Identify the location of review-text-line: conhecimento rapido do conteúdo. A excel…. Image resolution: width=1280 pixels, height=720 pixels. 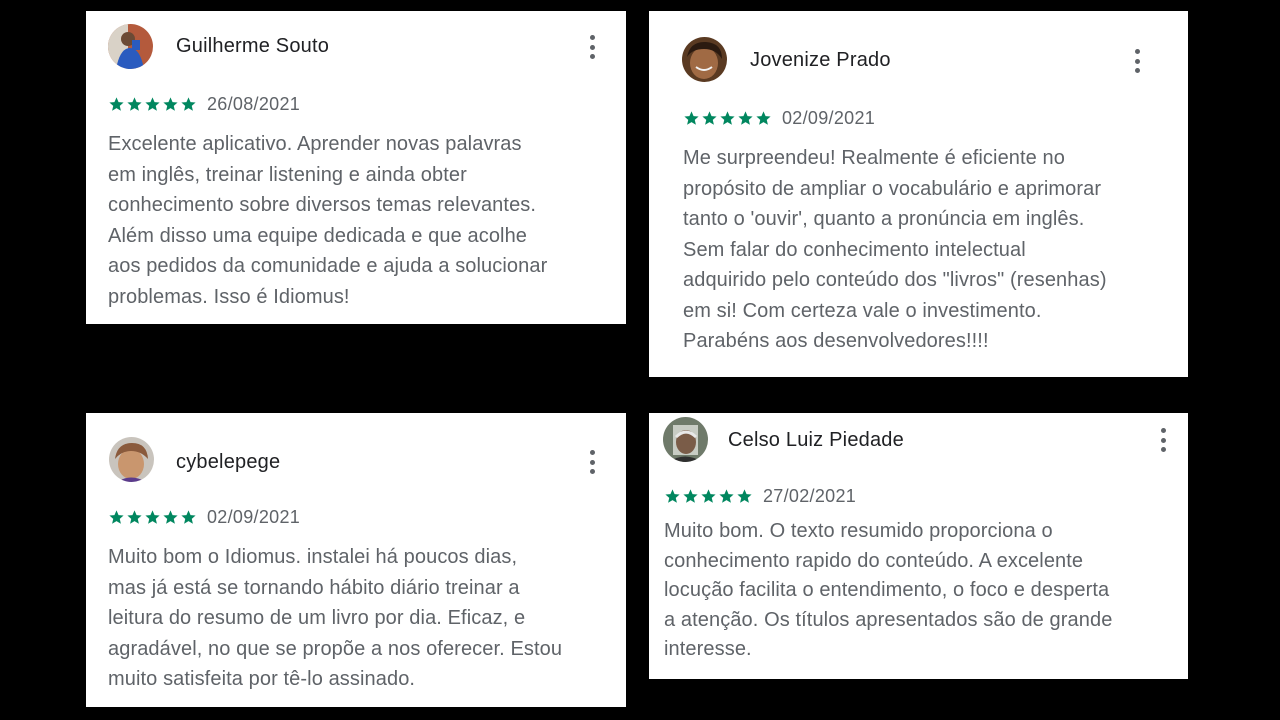
(874, 560).